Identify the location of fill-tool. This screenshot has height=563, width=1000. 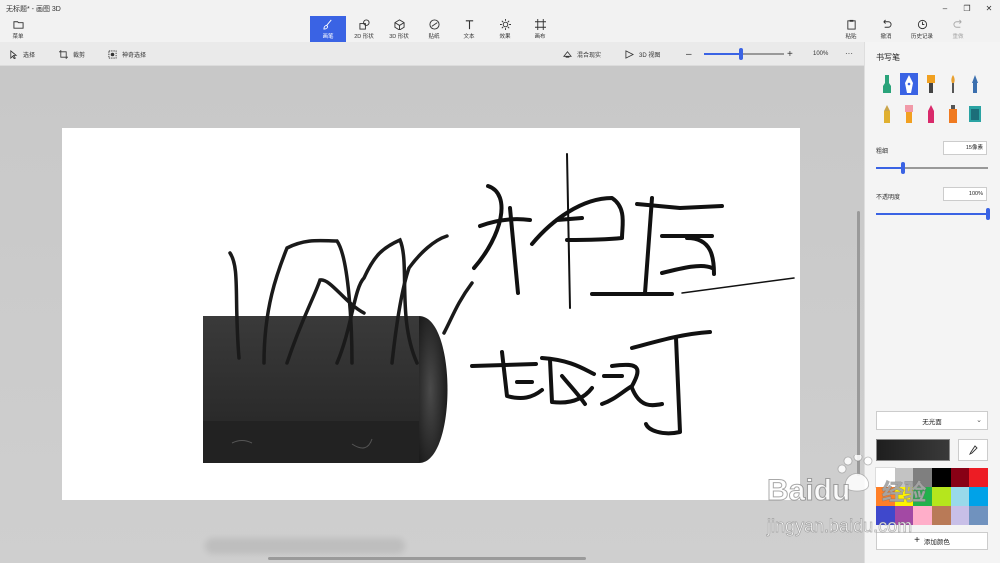
(975, 114).